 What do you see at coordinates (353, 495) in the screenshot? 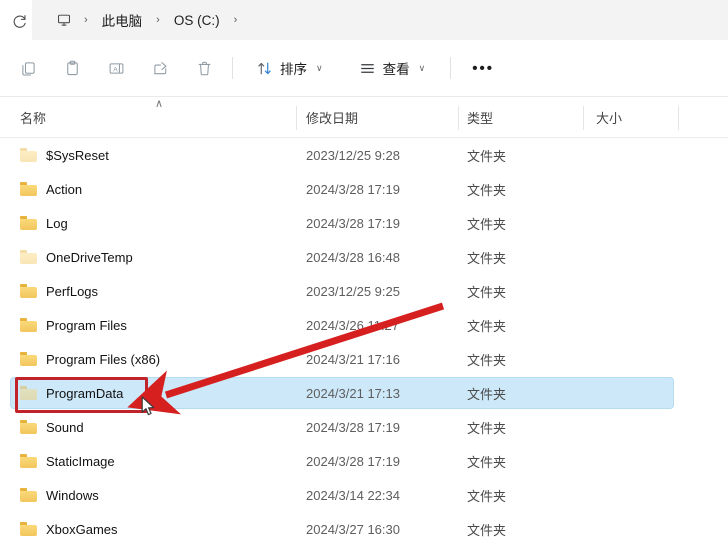
I see `file-date-cell: 2024/3/14 22:34` at bounding box center [353, 495].